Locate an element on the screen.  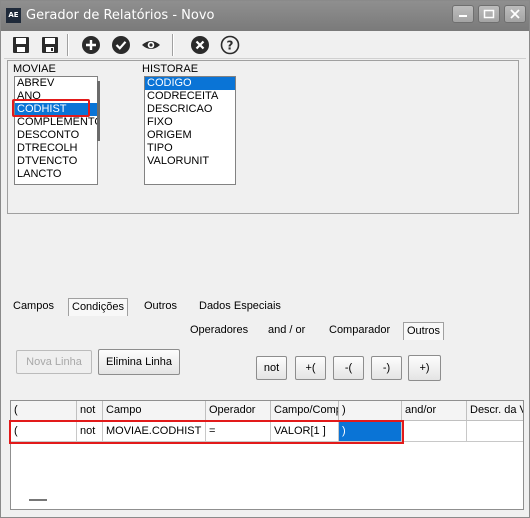
preview-eye-icon is located at coordinates (151, 45).